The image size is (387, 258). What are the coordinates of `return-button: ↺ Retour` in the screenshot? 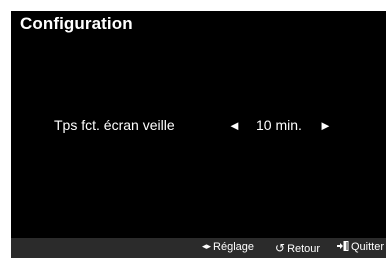 It's located at (297, 248).